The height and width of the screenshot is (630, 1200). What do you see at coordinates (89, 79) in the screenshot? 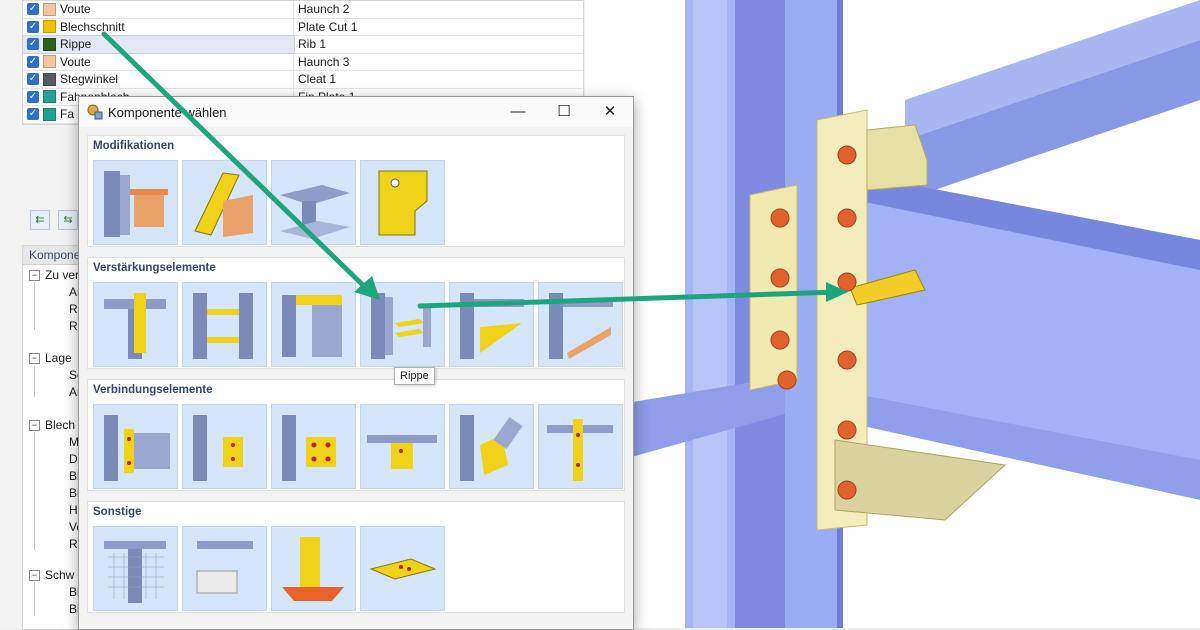
I see `component-name: Stegwinkel` at bounding box center [89, 79].